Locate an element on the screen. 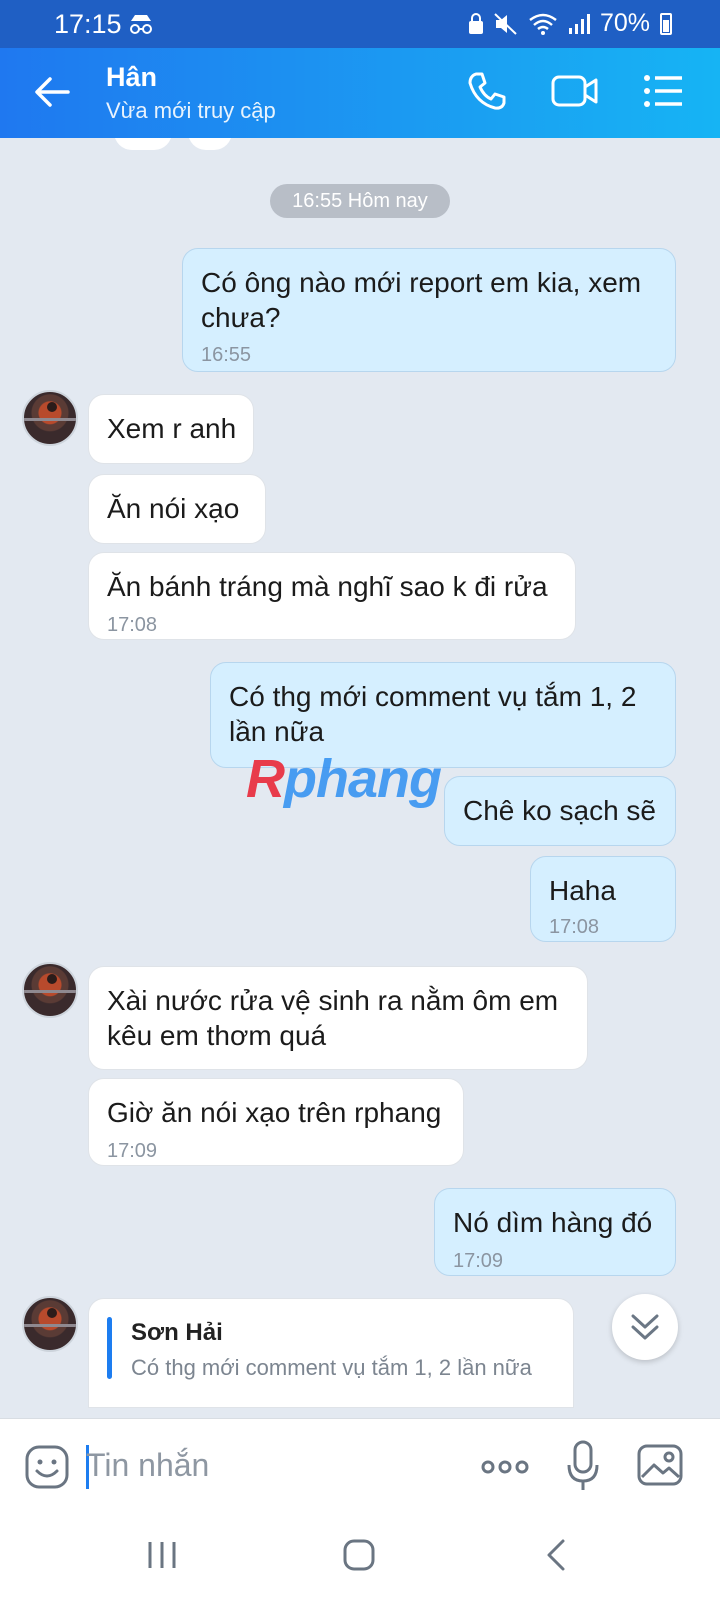  message-text: Xem r anh is located at coordinates (172, 428).